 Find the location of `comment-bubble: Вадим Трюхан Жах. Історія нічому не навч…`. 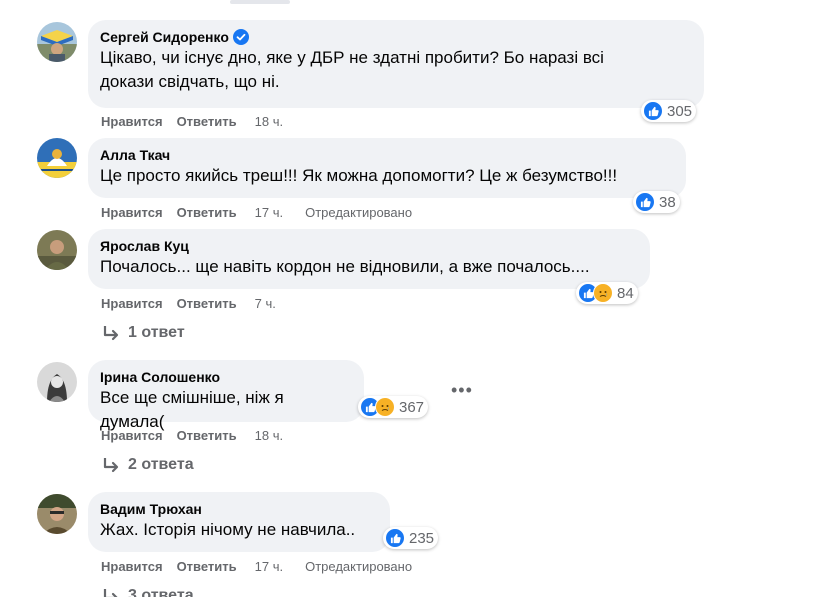

comment-bubble: Вадим Трюхан Жах. Історія нічому не навч… is located at coordinates (239, 522).